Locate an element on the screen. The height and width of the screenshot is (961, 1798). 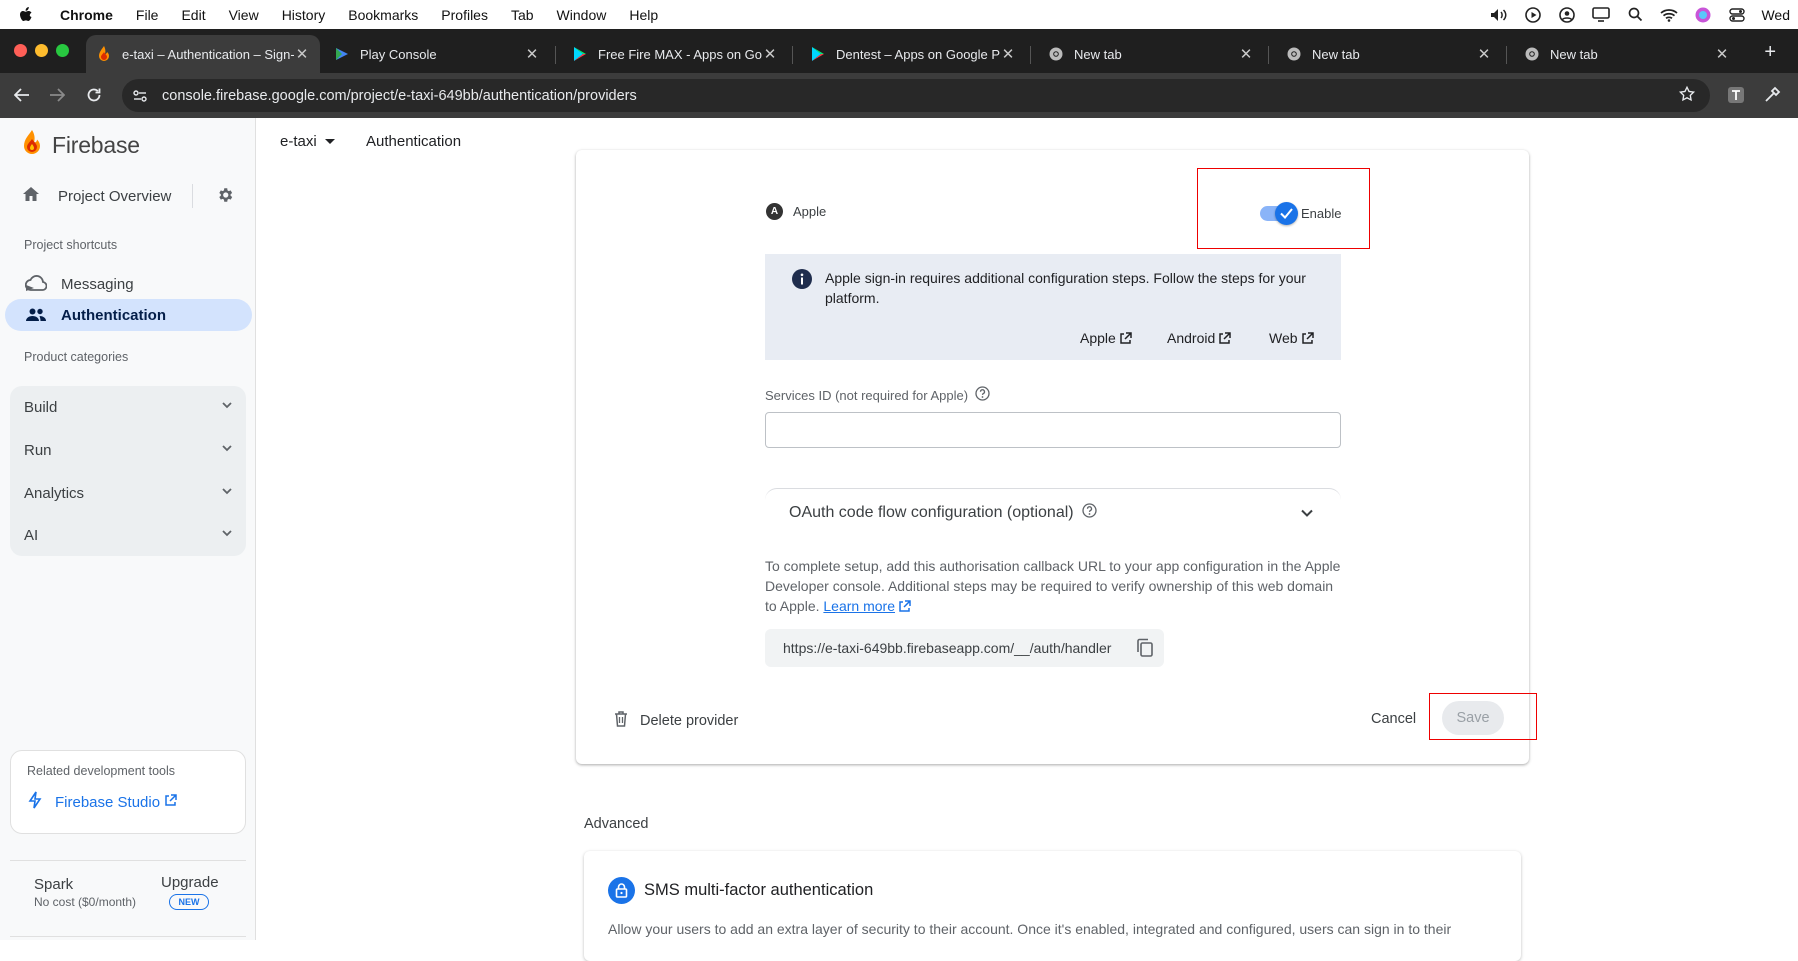
display-icon is located at coordinates (1601, 15).